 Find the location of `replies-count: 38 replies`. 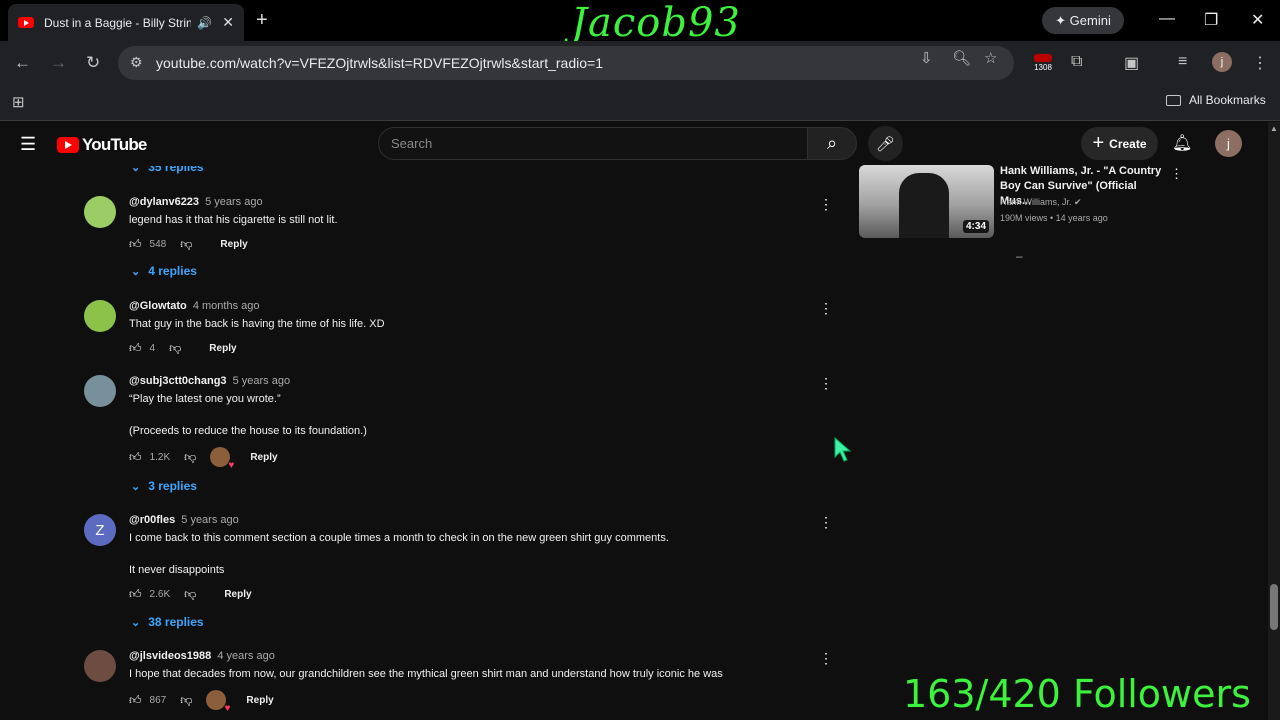

replies-count: 38 replies is located at coordinates (176, 622).